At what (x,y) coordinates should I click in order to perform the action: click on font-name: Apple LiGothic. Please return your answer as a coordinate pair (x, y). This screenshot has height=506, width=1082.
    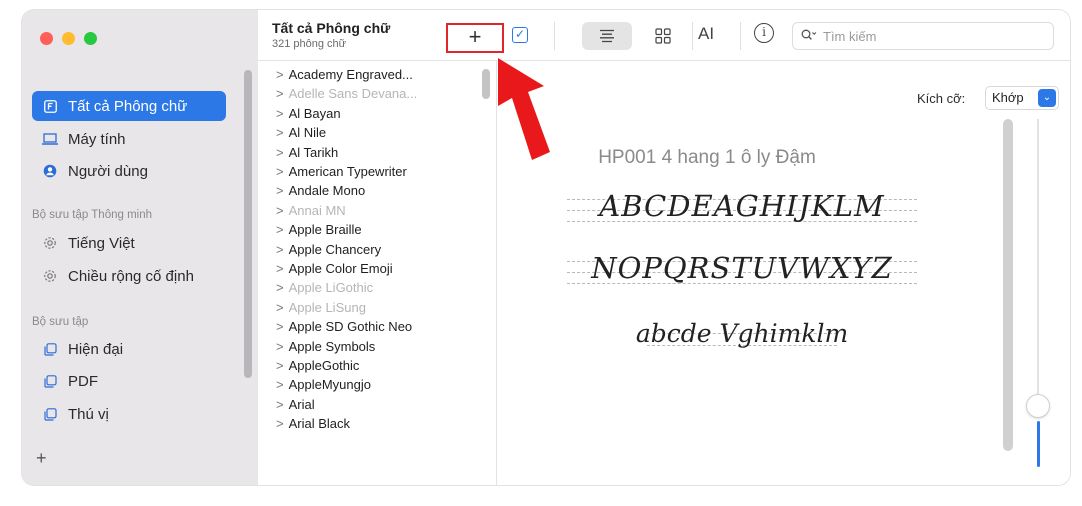
    Looking at the image, I should click on (331, 288).